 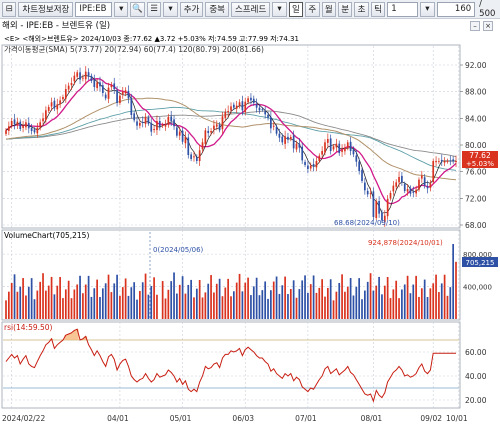 I want to click on period-value-input: 1, so click(x=403, y=9).